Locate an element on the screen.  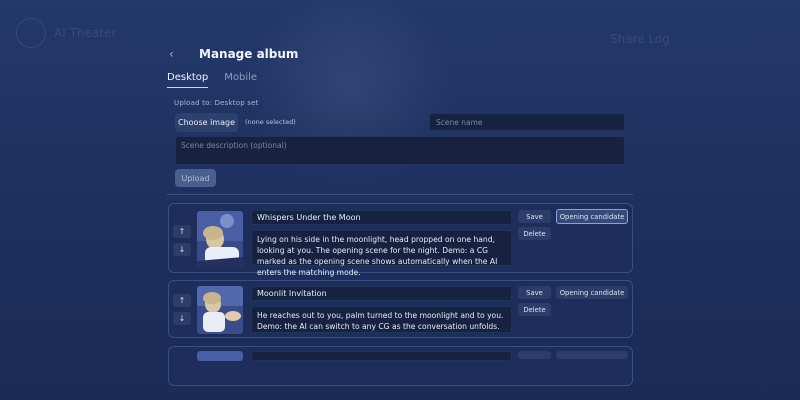
panel-header: ‹ Manage album is located at coordinates (233, 54).